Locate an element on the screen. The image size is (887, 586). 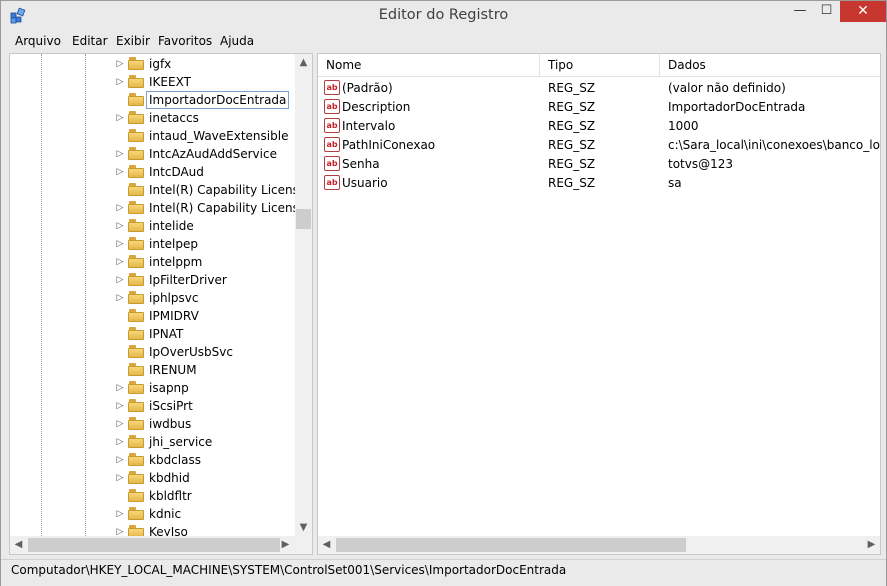
tree-item-label: IPNAT is located at coordinates (166, 334).